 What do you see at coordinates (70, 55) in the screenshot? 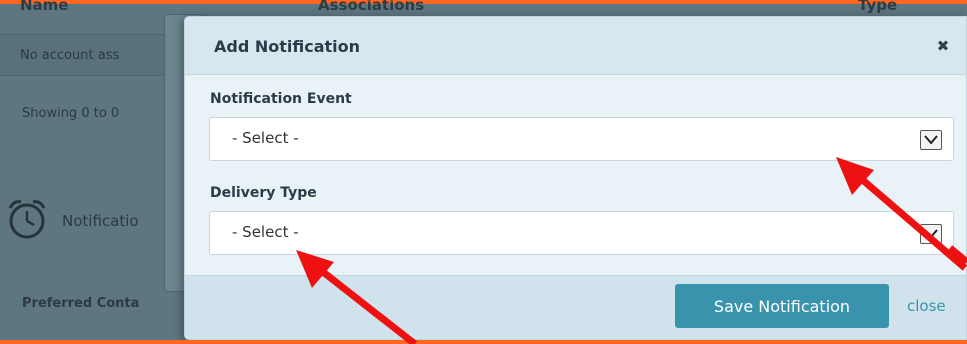
I see `empty-row-text: No account ass` at bounding box center [70, 55].